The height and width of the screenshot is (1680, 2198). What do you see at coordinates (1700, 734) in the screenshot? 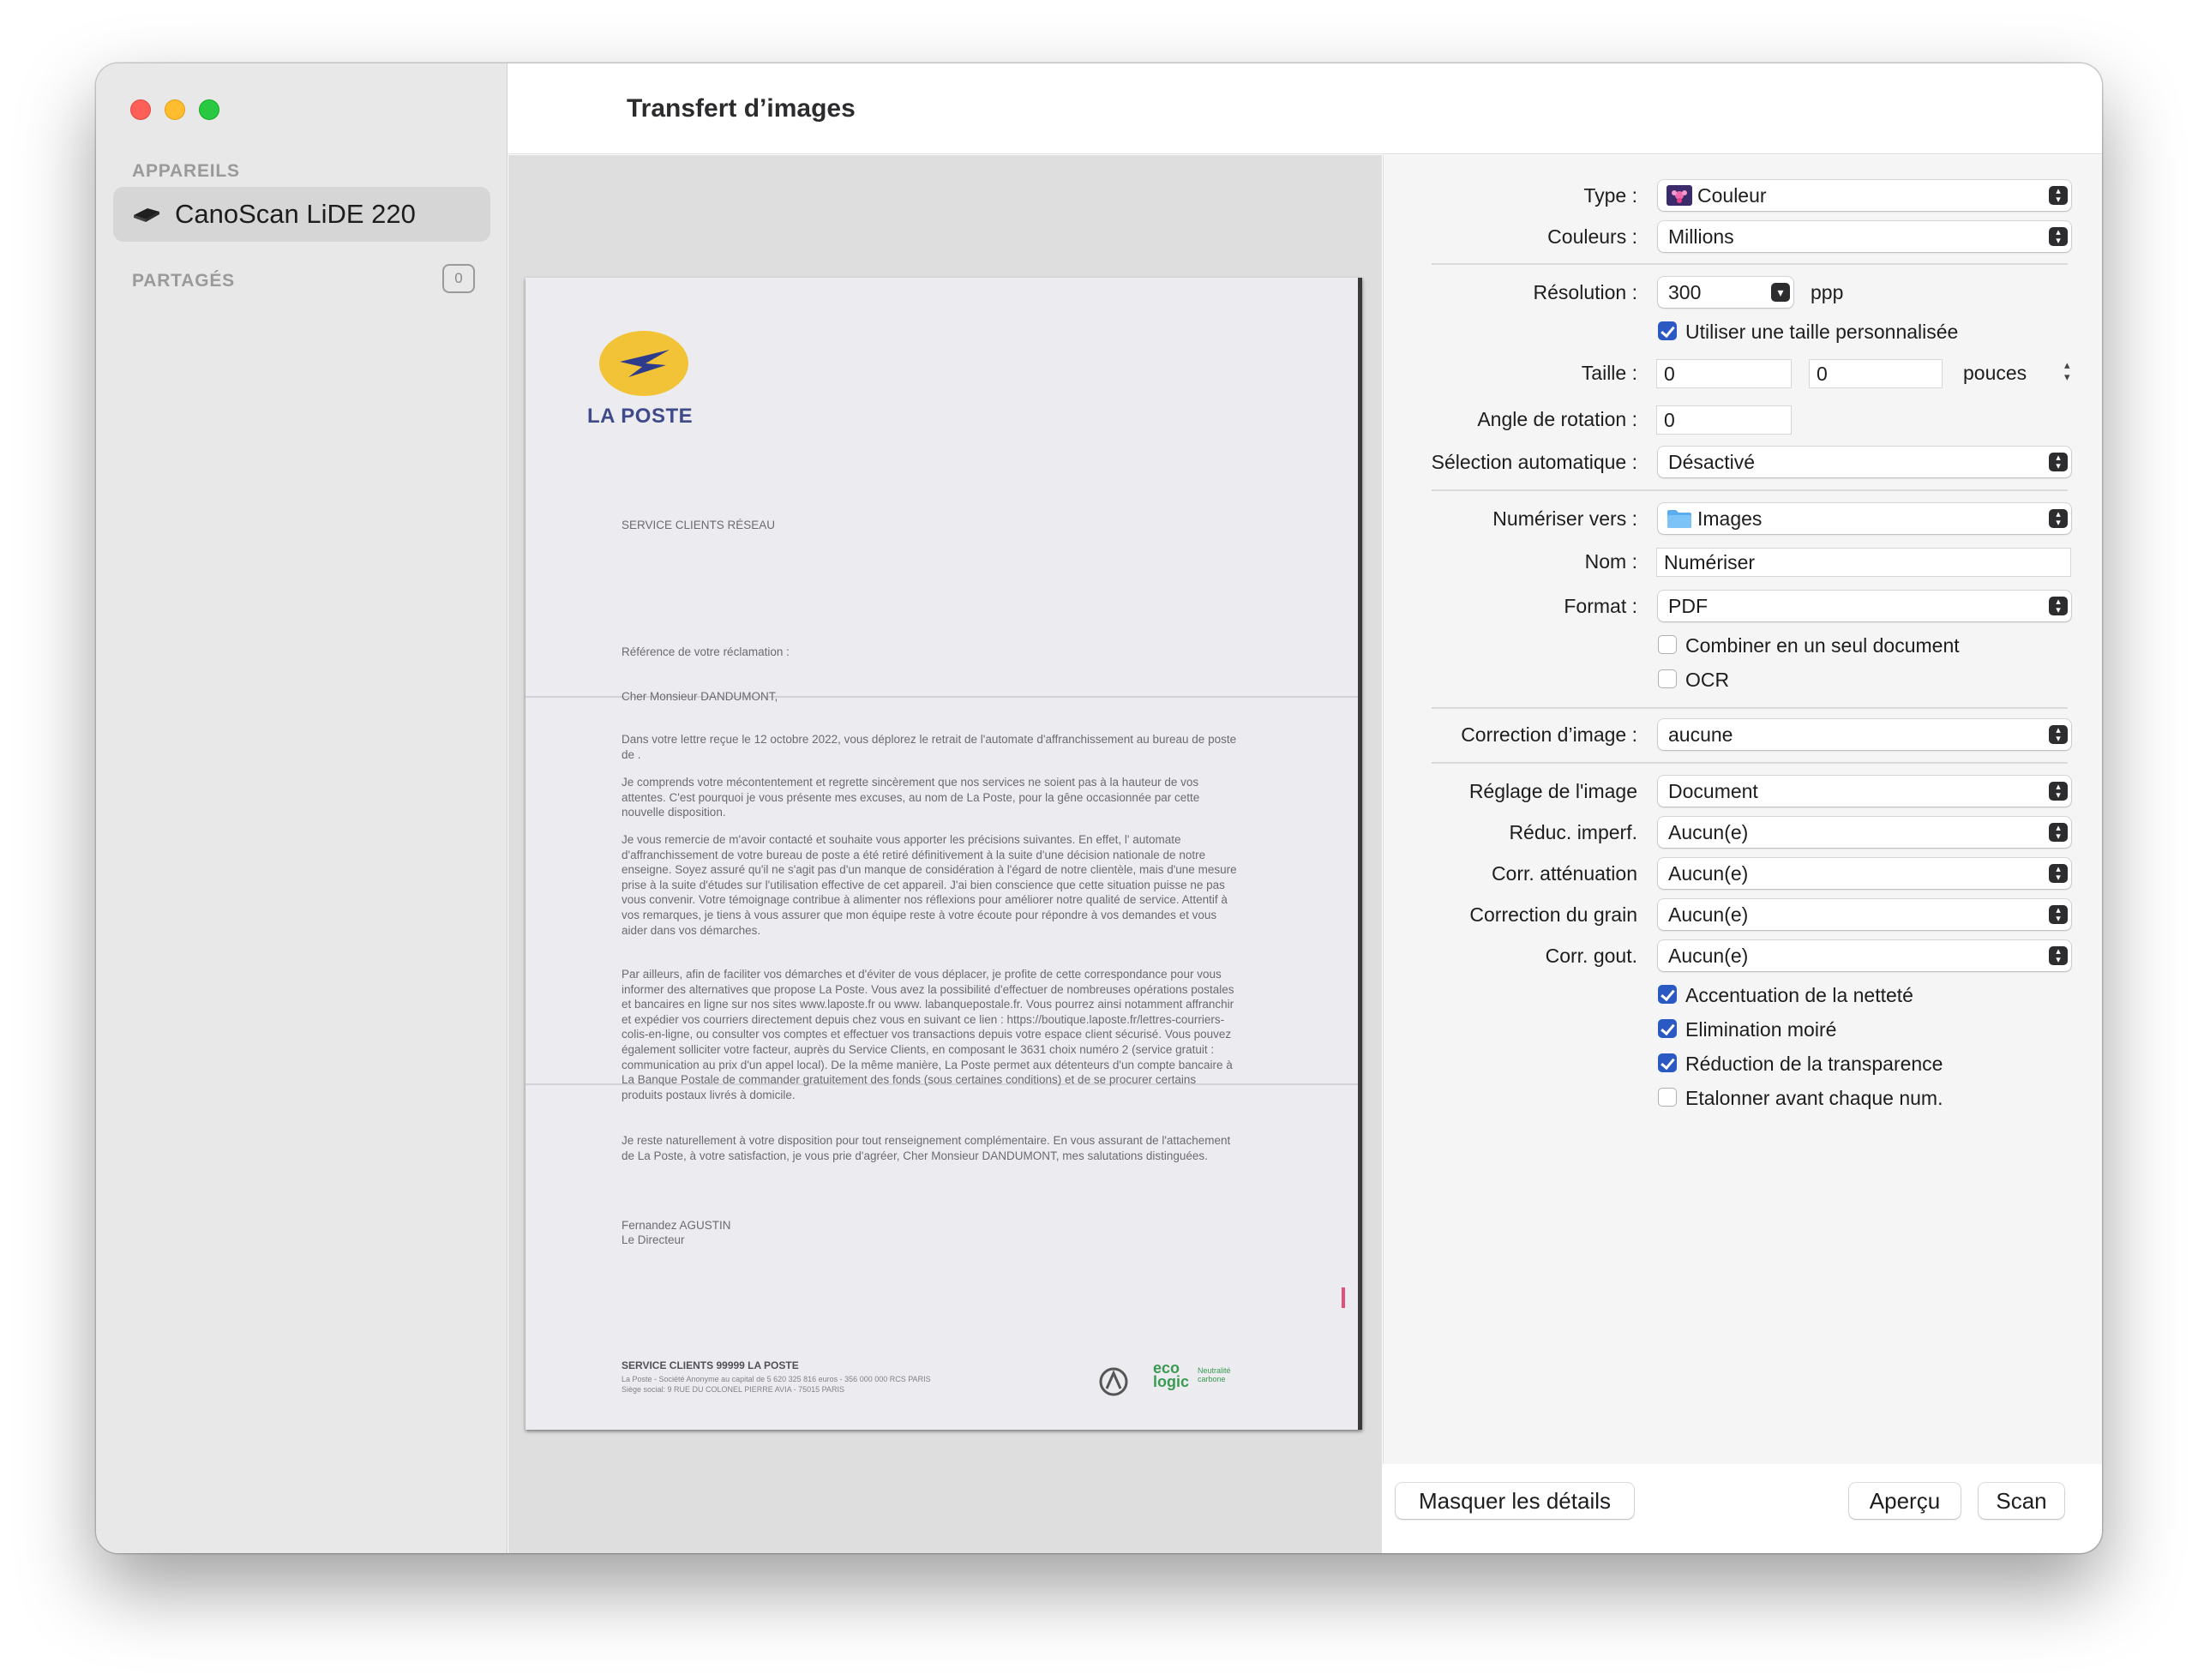
I see `image-correction-value: aucune` at bounding box center [1700, 734].